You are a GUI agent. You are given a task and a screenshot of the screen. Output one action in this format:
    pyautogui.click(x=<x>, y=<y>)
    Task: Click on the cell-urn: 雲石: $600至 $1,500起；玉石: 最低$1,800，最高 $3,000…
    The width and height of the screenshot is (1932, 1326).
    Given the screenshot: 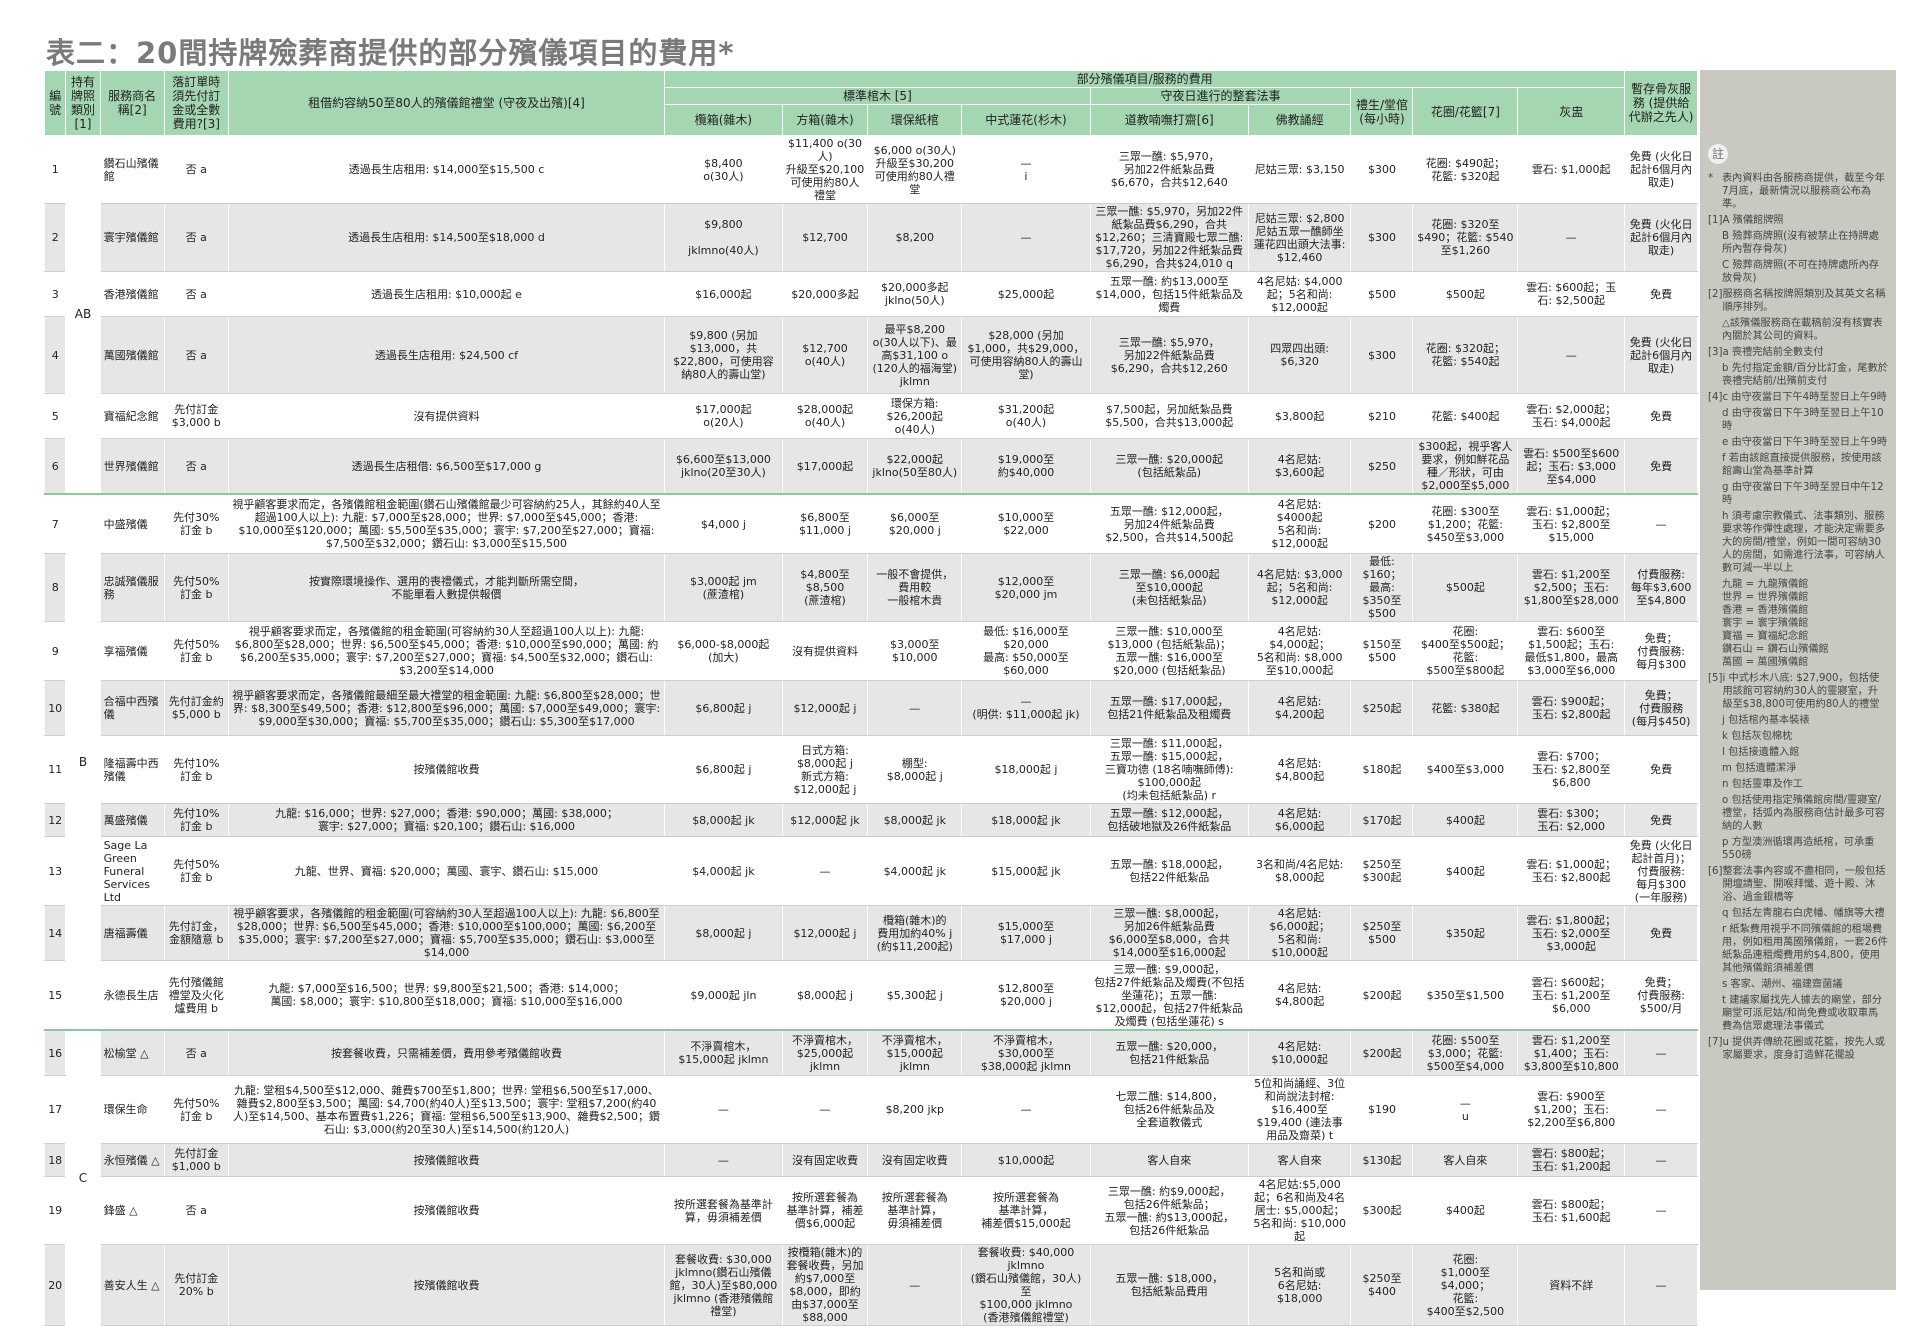 What is the action you would take?
    pyautogui.click(x=1571, y=651)
    